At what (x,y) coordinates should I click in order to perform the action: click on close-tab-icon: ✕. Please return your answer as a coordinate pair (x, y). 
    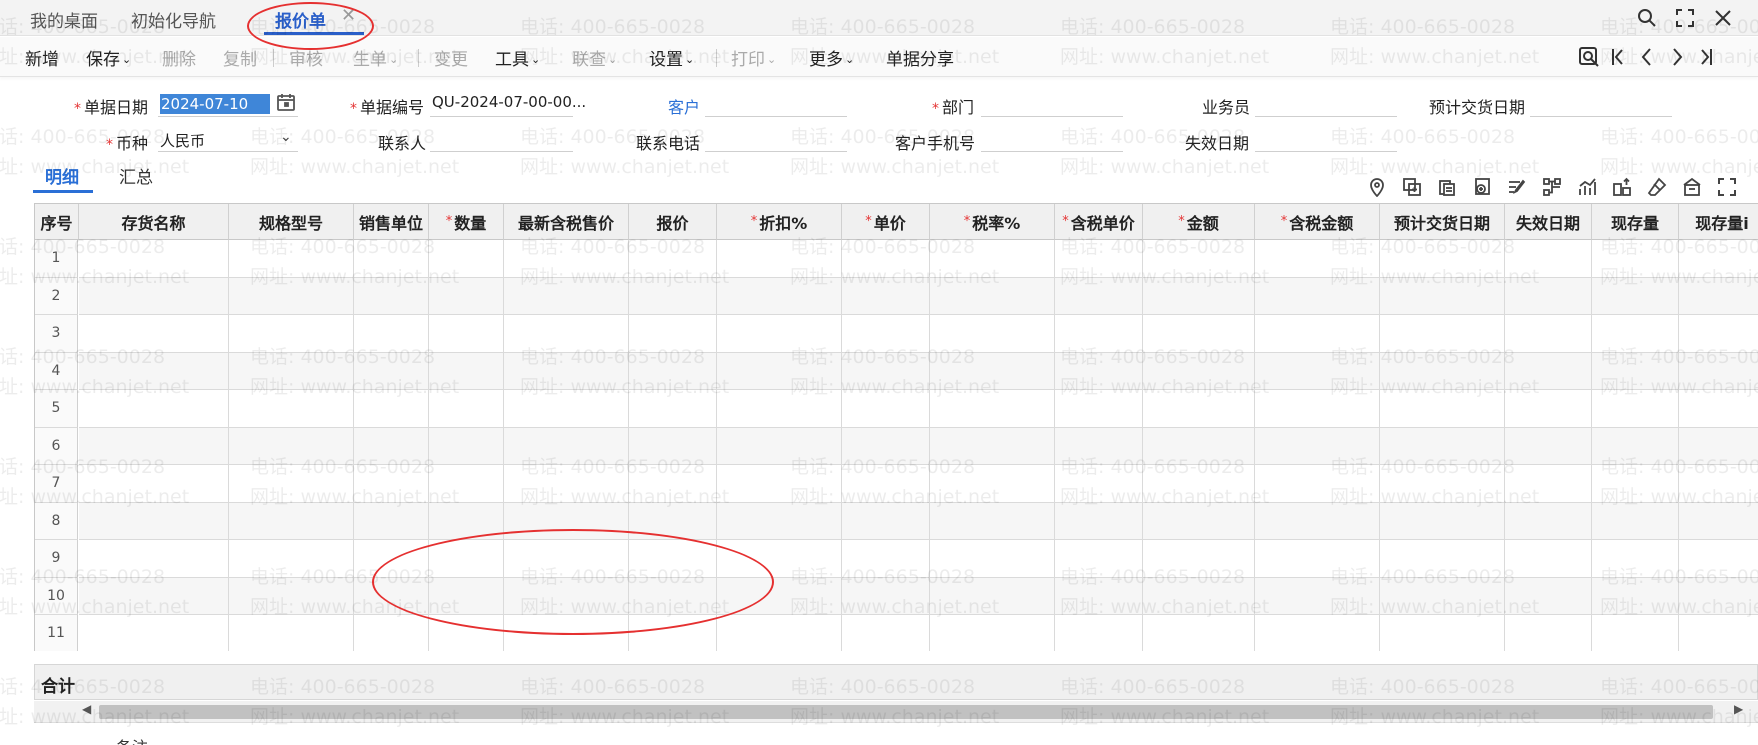
    Looking at the image, I should click on (348, 15).